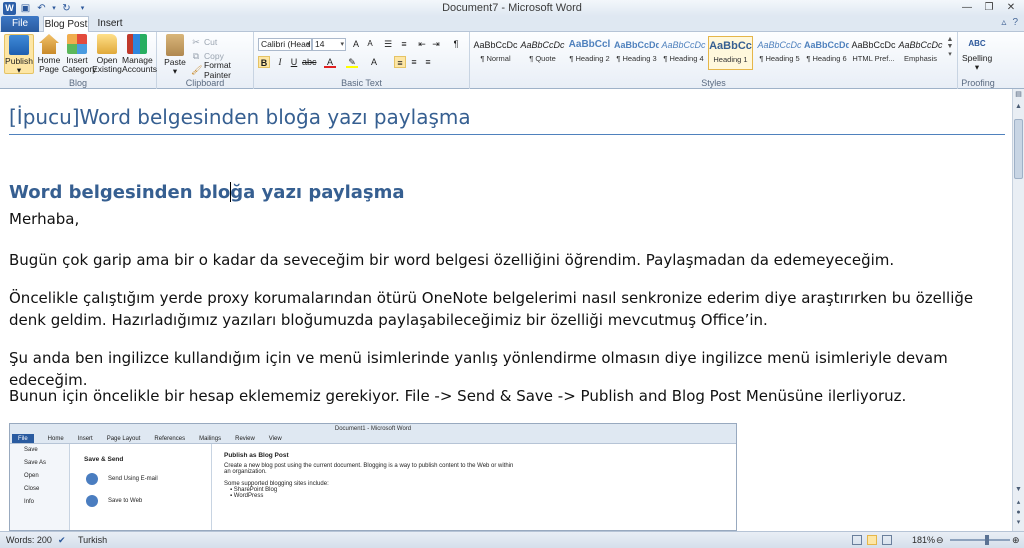 This screenshot has width=1024, height=548. I want to click on proofing-group: ABC Spelling ▾ Proofing, so click(978, 60).